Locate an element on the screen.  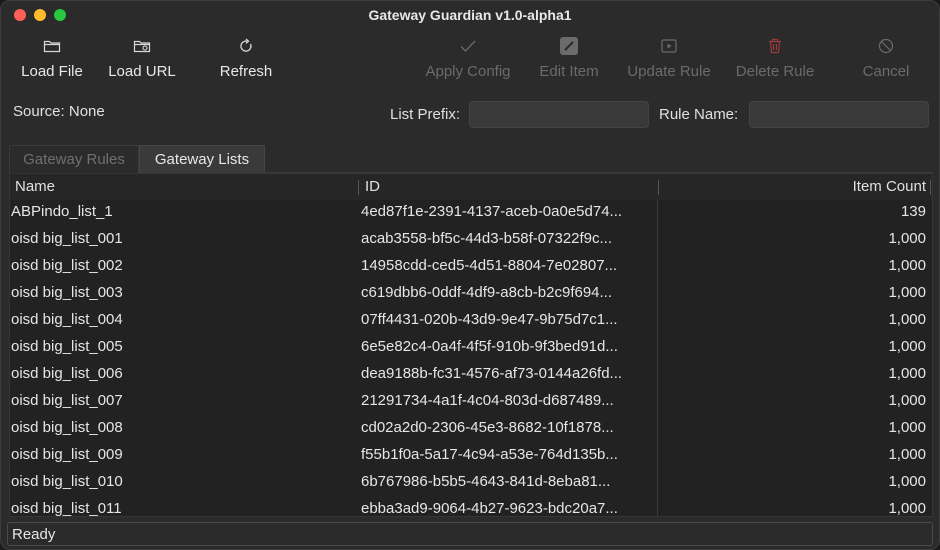
minimize-window-button is located at coordinates (40, 15).